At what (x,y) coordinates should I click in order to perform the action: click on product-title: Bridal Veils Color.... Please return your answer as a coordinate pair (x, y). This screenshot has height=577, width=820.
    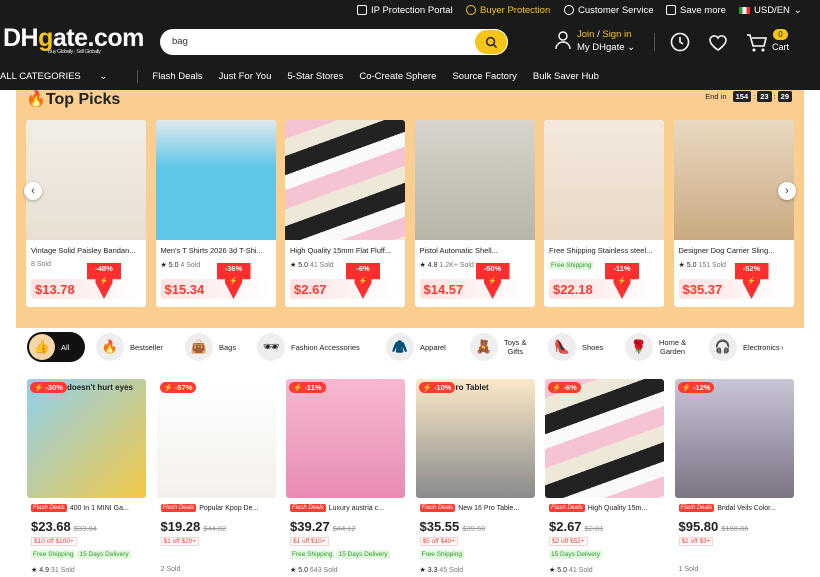
    Looking at the image, I should click on (746, 508).